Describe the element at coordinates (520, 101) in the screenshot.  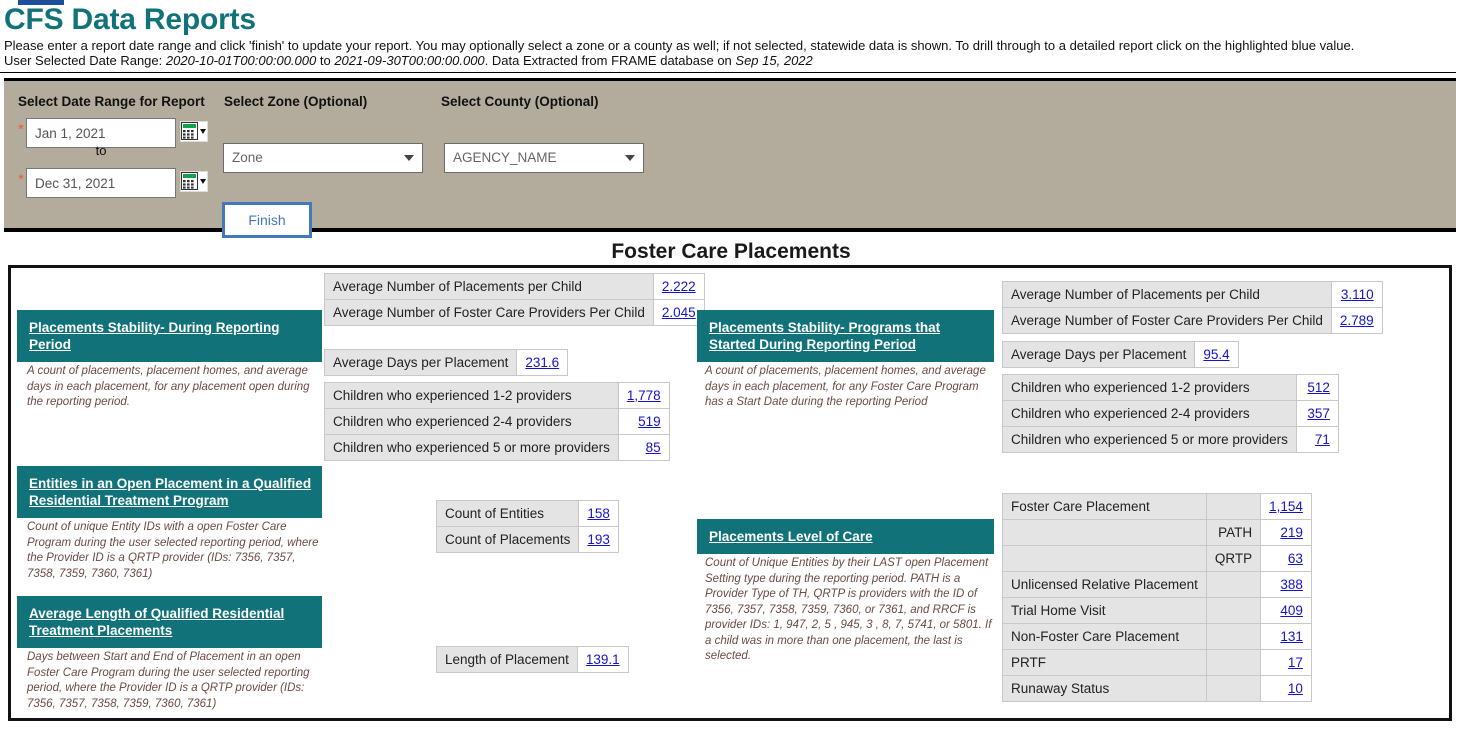
I see `county-group-label: Select County (Optional)` at that location.